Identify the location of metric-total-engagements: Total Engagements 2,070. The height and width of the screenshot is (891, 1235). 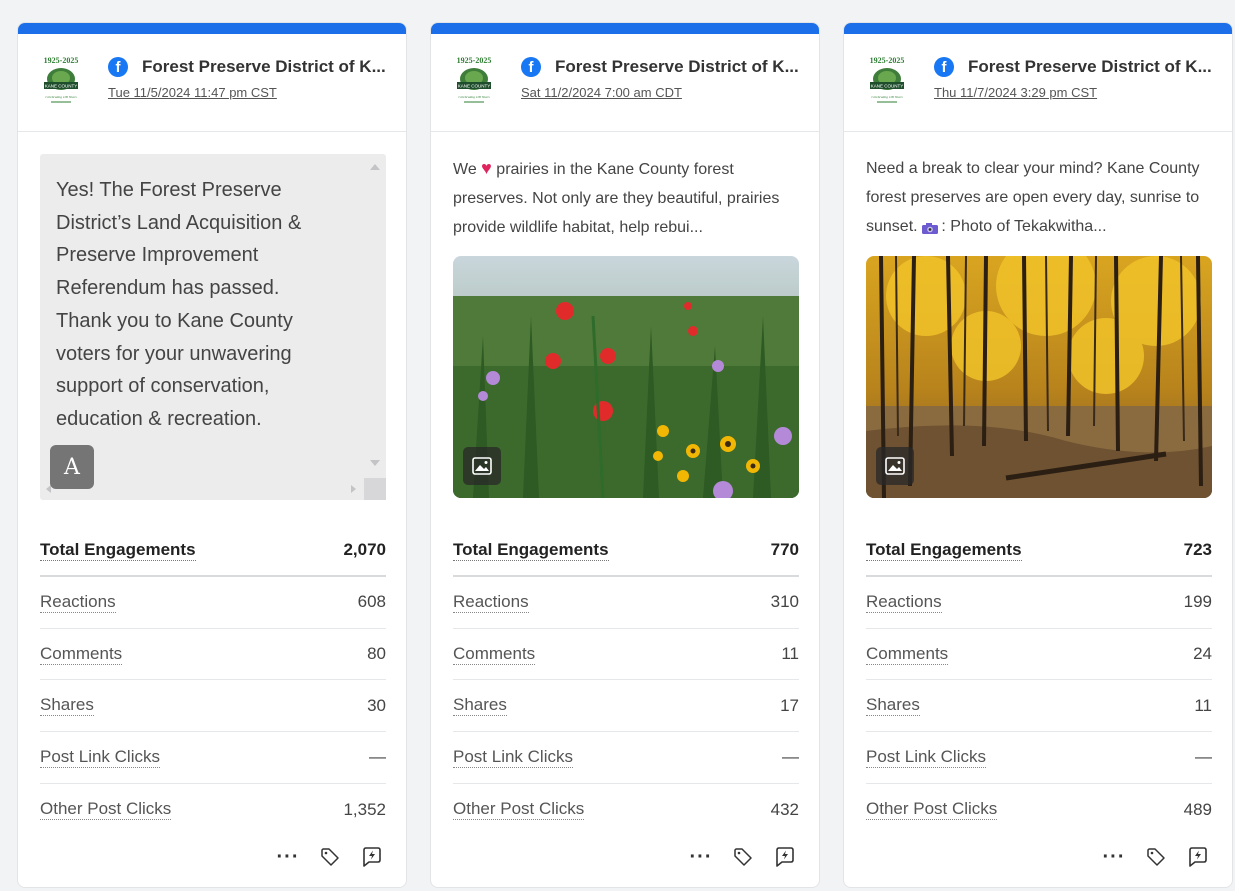
(213, 549).